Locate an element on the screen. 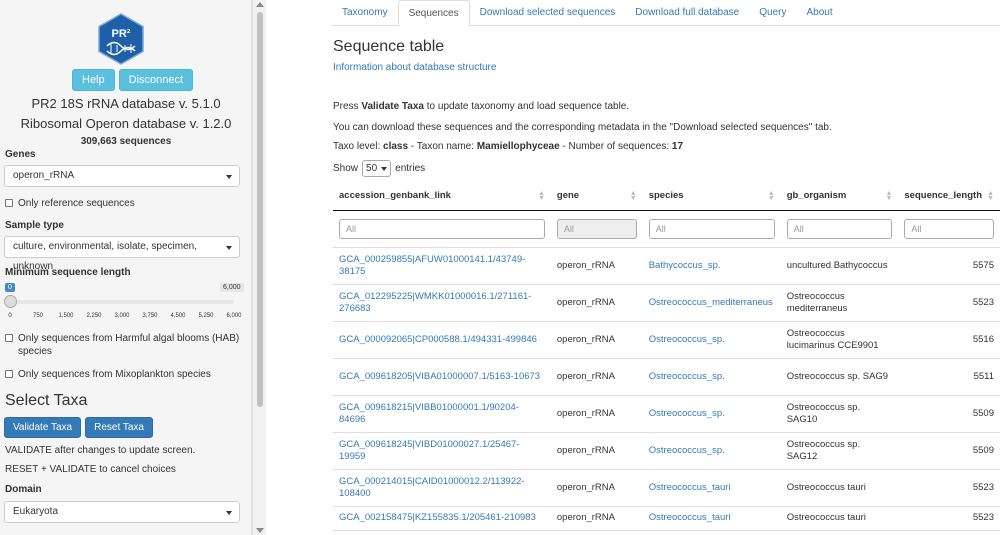 Image resolution: width=1000 pixels, height=535 pixels. min-length-slider-track is located at coordinates (122, 302).